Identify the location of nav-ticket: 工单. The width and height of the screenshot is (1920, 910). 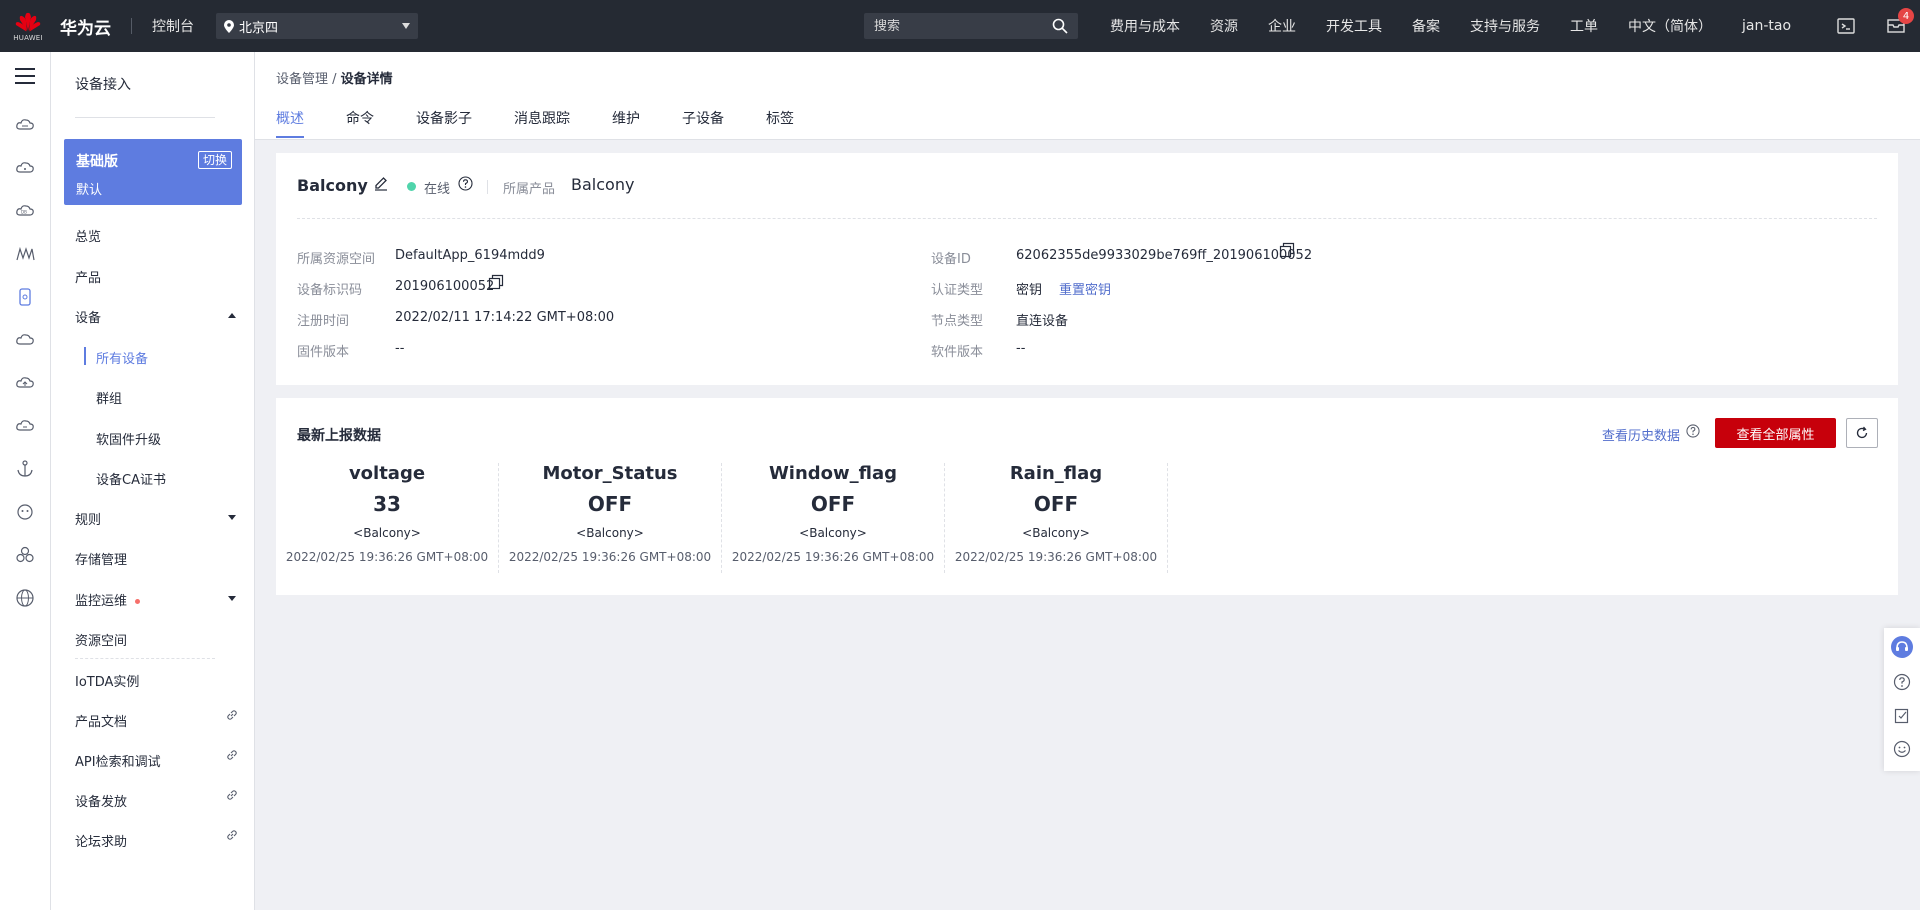
(1584, 26).